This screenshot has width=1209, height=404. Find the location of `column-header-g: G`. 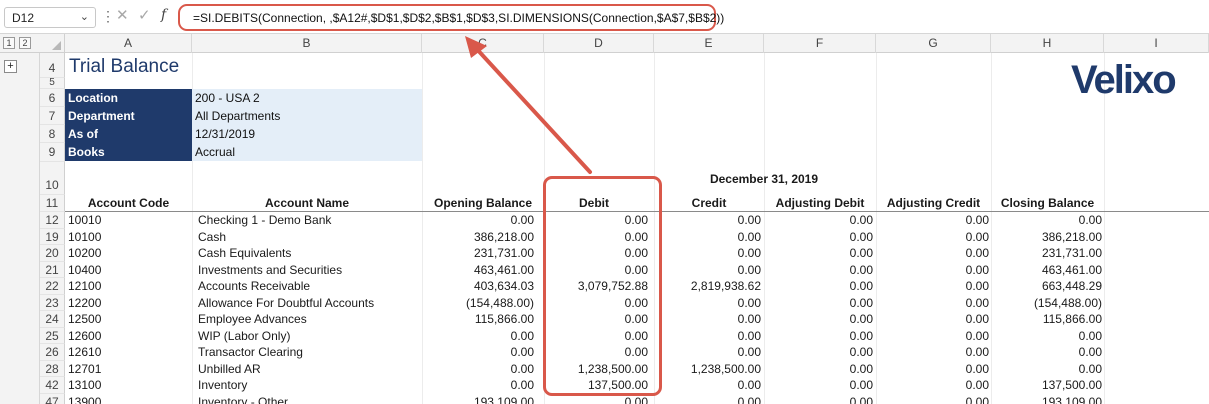

column-header-g: G is located at coordinates (933, 43).